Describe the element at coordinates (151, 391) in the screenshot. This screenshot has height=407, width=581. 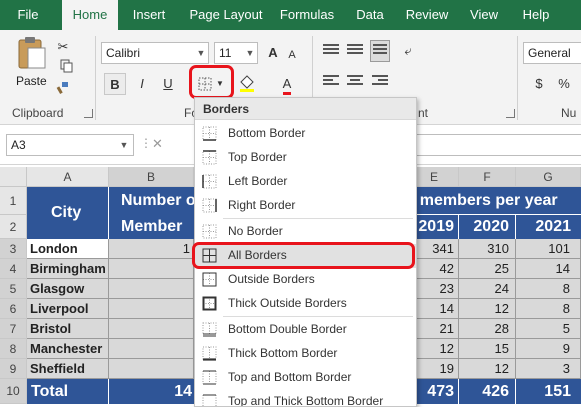
I see `total-cell: 14` at that location.